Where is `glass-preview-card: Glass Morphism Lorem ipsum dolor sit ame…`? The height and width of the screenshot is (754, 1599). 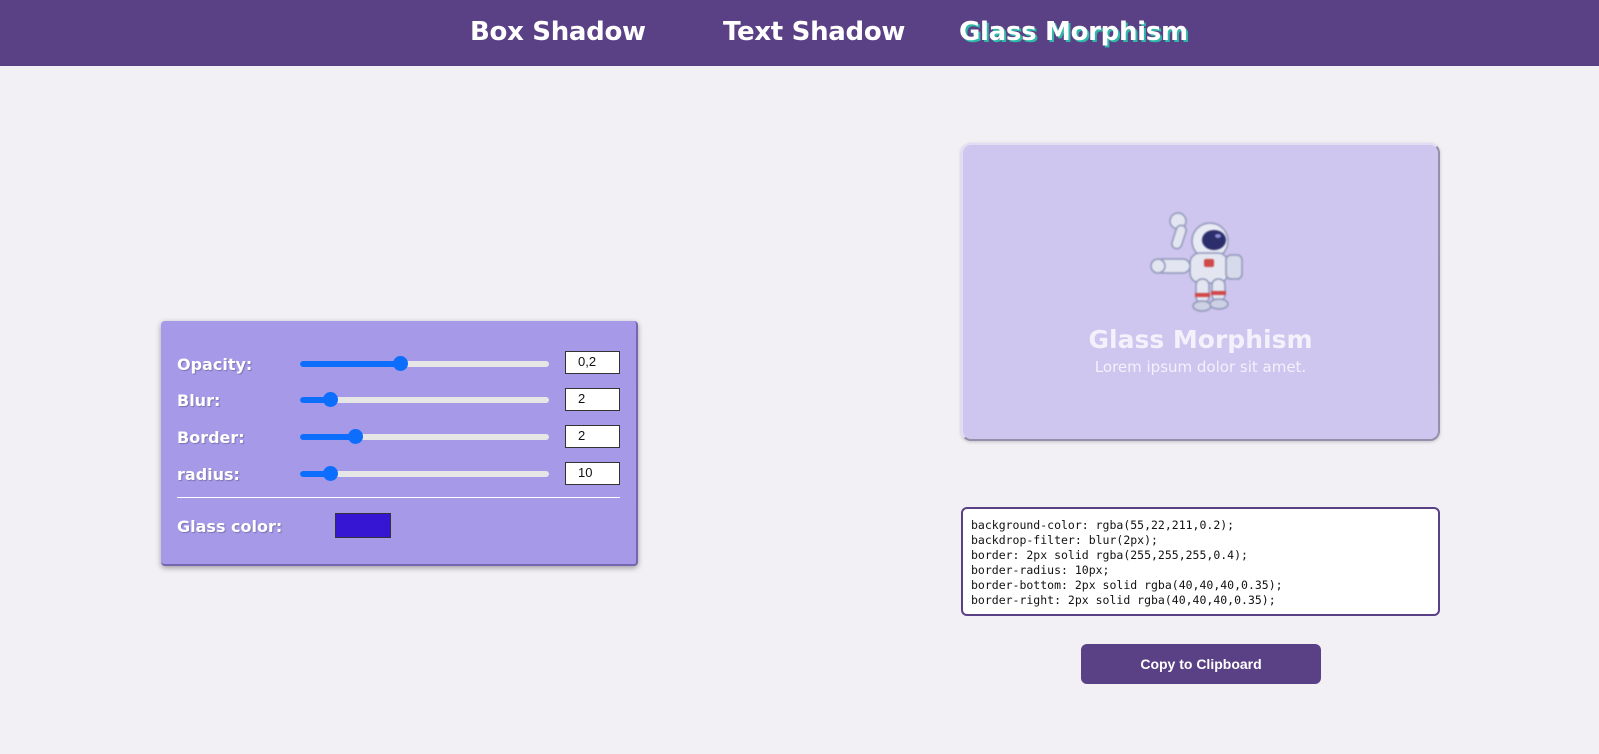
glass-preview-card: Glass Morphism Lorem ipsum dolor sit ame… is located at coordinates (1200, 292).